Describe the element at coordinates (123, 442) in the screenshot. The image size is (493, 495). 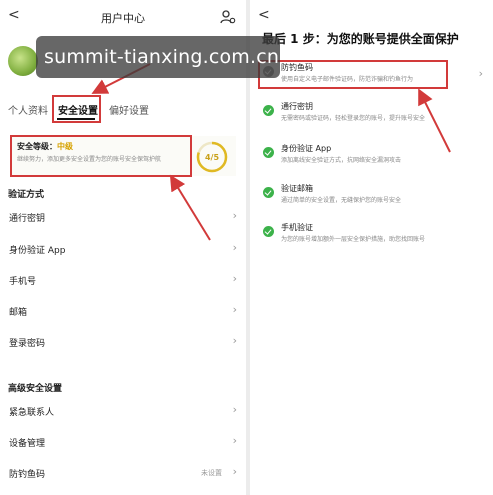
I see `list-item-device-management: 设备管理 ›` at that location.